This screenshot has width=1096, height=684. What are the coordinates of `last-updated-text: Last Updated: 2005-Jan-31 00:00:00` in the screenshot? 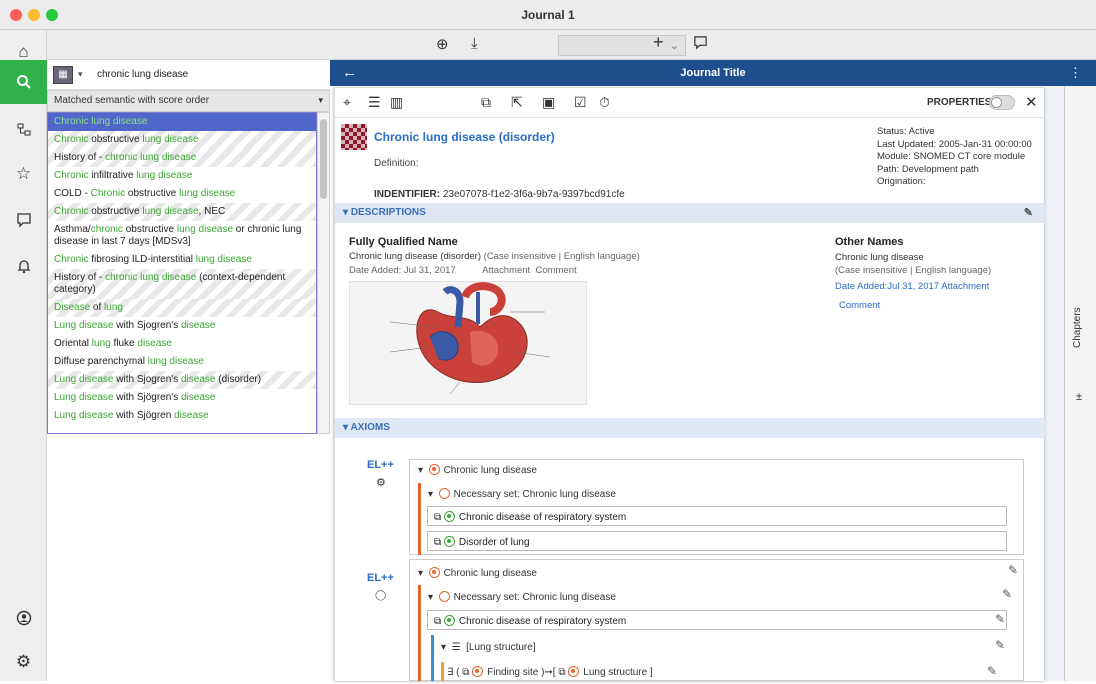 It's located at (954, 144).